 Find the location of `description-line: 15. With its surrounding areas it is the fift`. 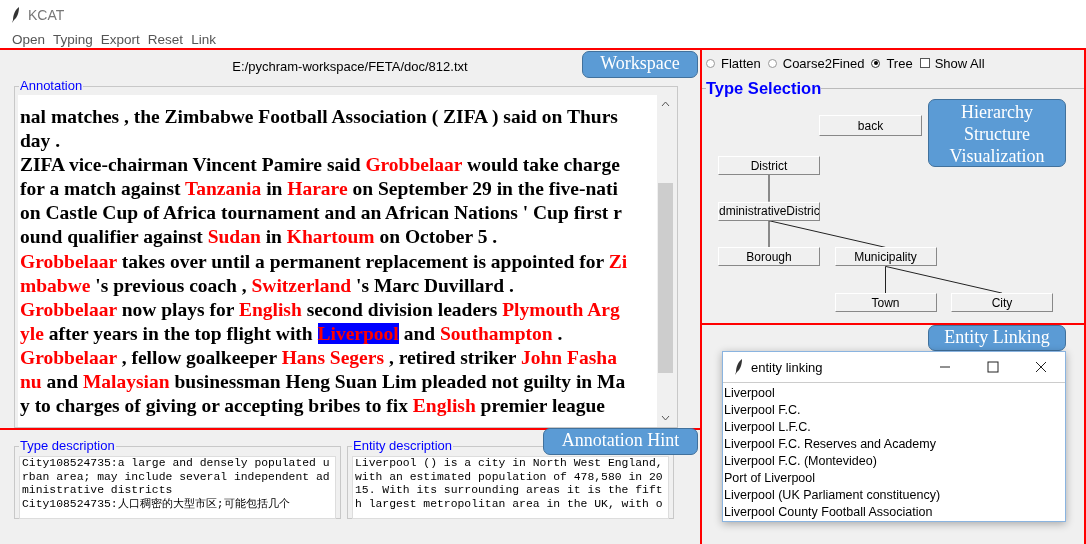

description-line: 15. With its surrounding areas it is the fift is located at coordinates (509, 491).